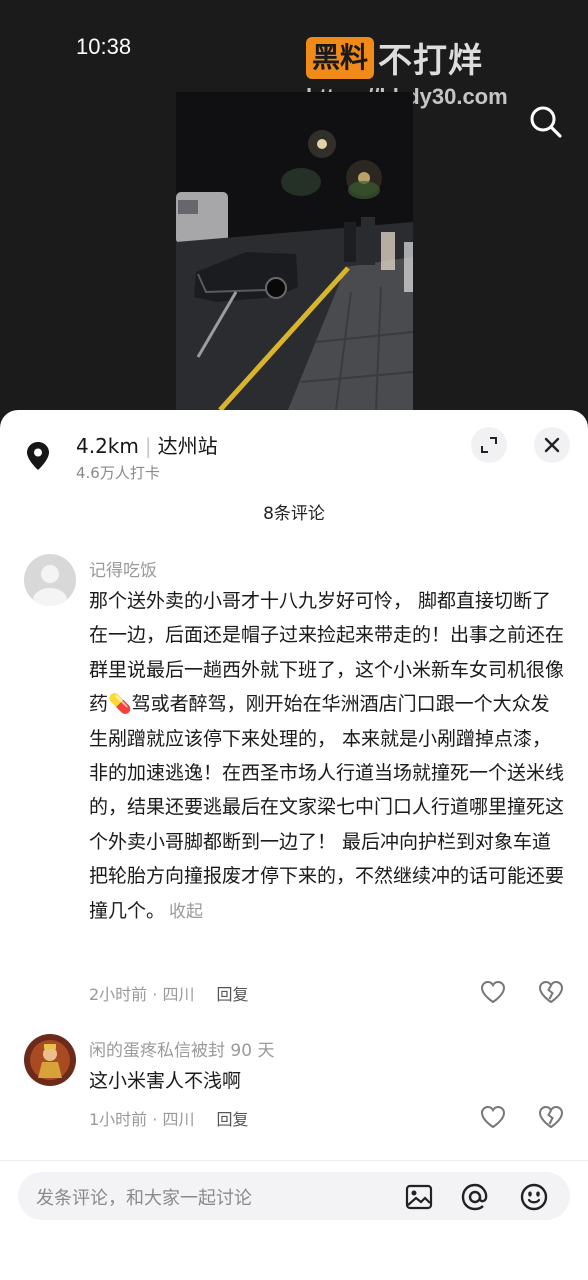 The width and height of the screenshot is (588, 1280). I want to click on comment-meta: 1小时前 · 四川 回复, so click(168, 1118).